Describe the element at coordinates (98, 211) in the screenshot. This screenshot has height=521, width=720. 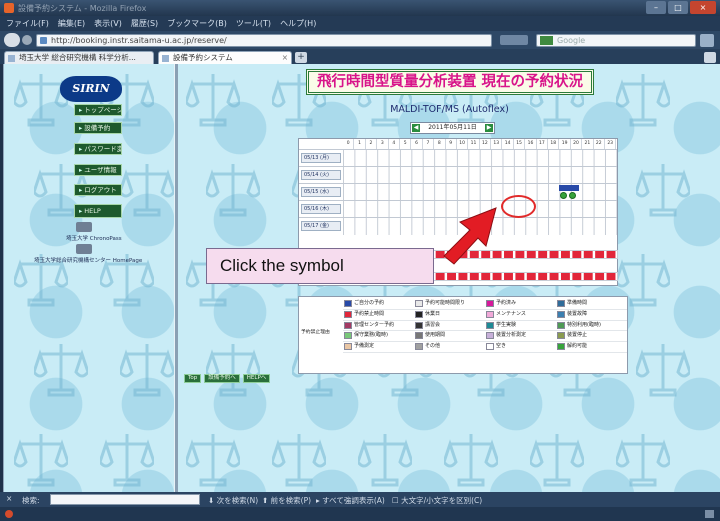
I see `nav-help: HELP` at that location.